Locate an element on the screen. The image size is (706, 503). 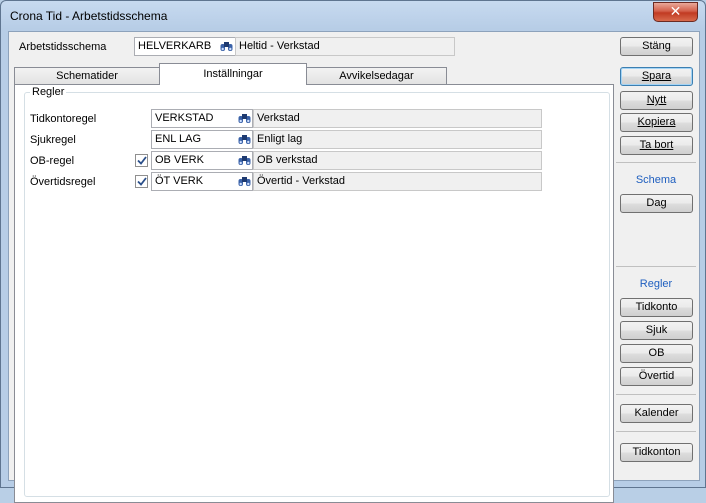
window-title: Crona Tid - Arbetstidsschema is located at coordinates (89, 16).